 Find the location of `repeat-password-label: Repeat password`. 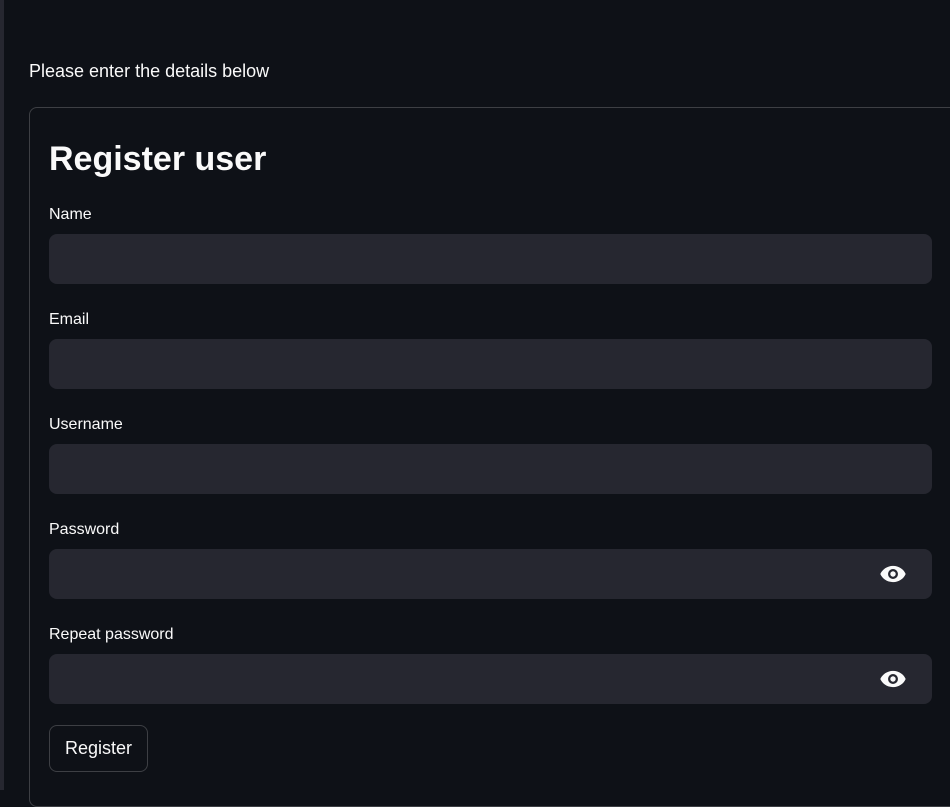

repeat-password-label: Repeat password is located at coordinates (111, 634).